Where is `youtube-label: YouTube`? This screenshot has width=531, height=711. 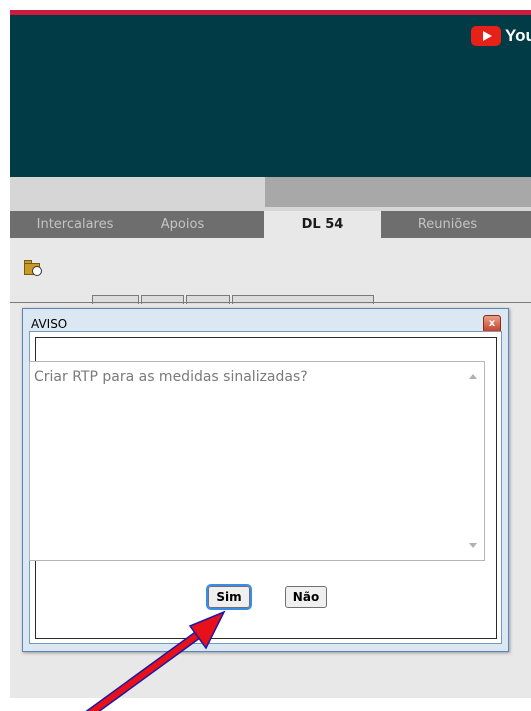 youtube-label: YouTube is located at coordinates (518, 35).